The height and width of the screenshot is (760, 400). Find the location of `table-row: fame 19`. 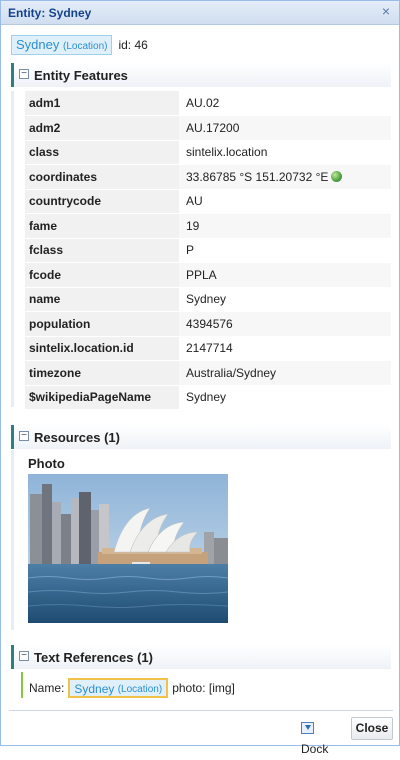

table-row: fame 19 is located at coordinates (208, 226).